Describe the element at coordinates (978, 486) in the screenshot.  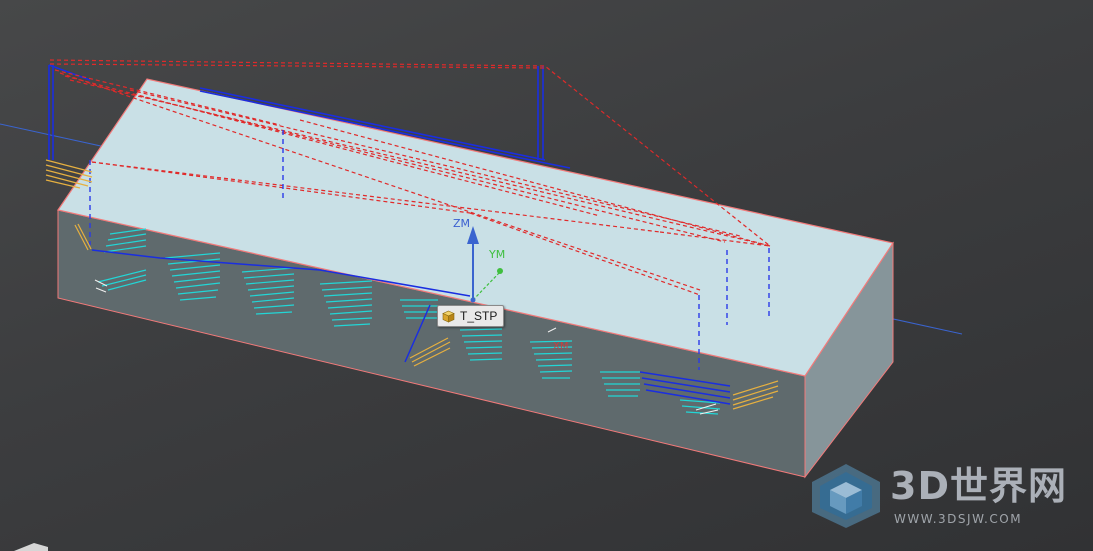
I see `watermark-brand: 3D世界网` at that location.